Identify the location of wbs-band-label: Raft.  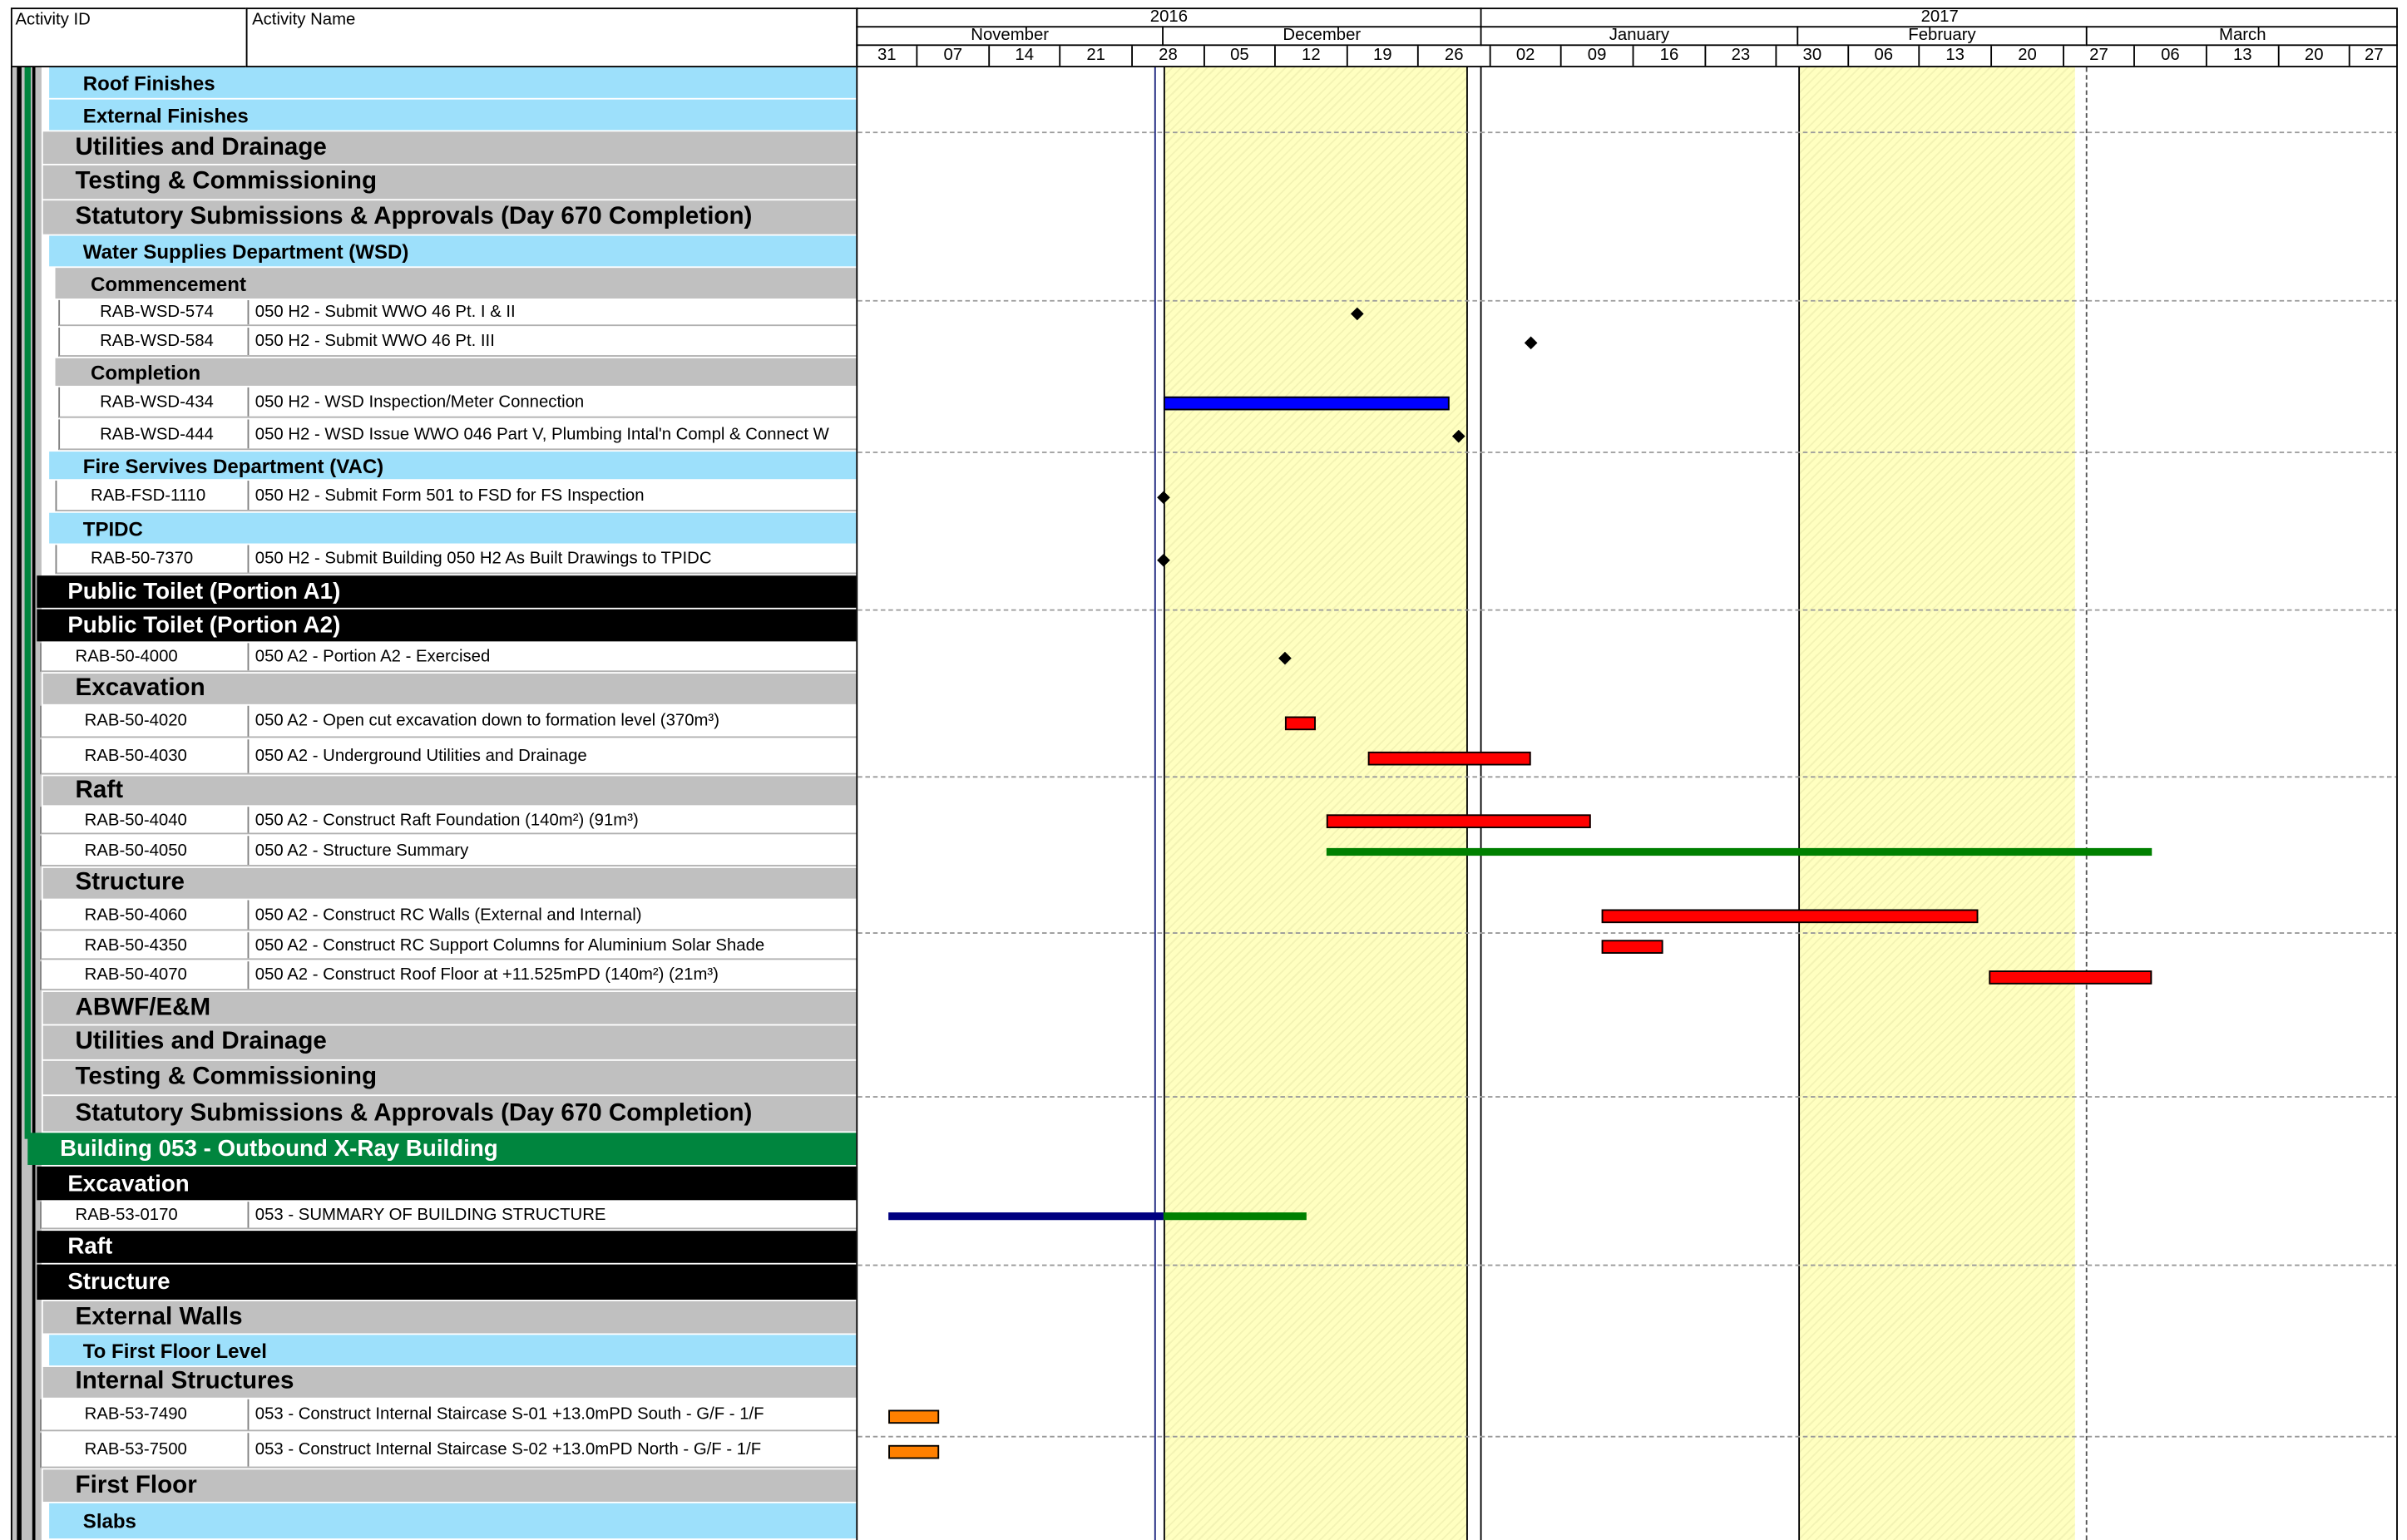
(99, 790).